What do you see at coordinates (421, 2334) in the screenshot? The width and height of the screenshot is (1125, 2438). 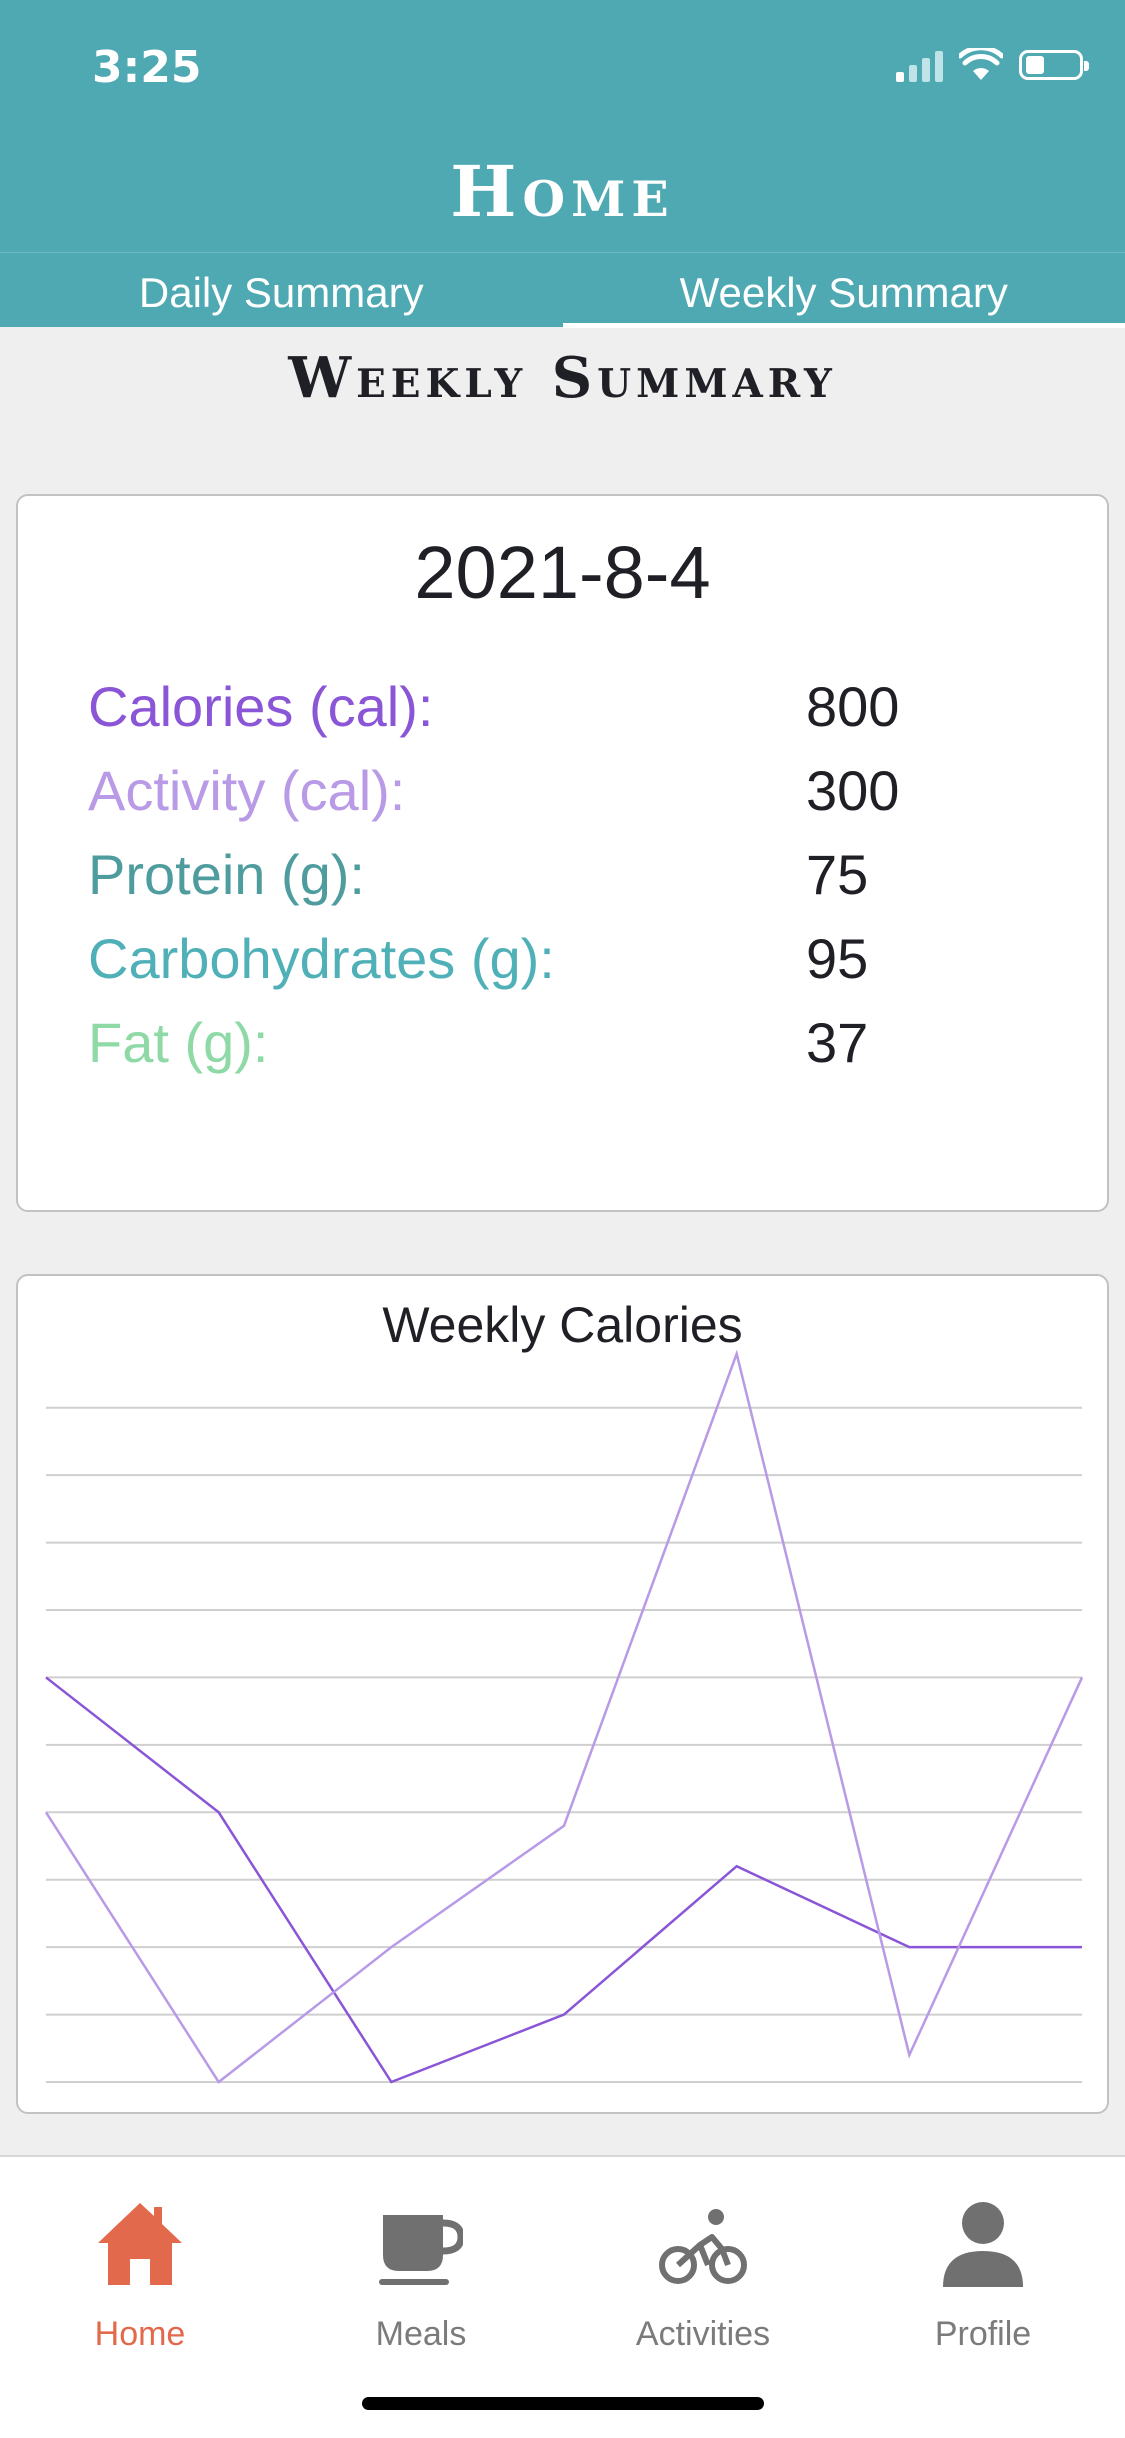 I see `tabbar-meals-label: Meals` at bounding box center [421, 2334].